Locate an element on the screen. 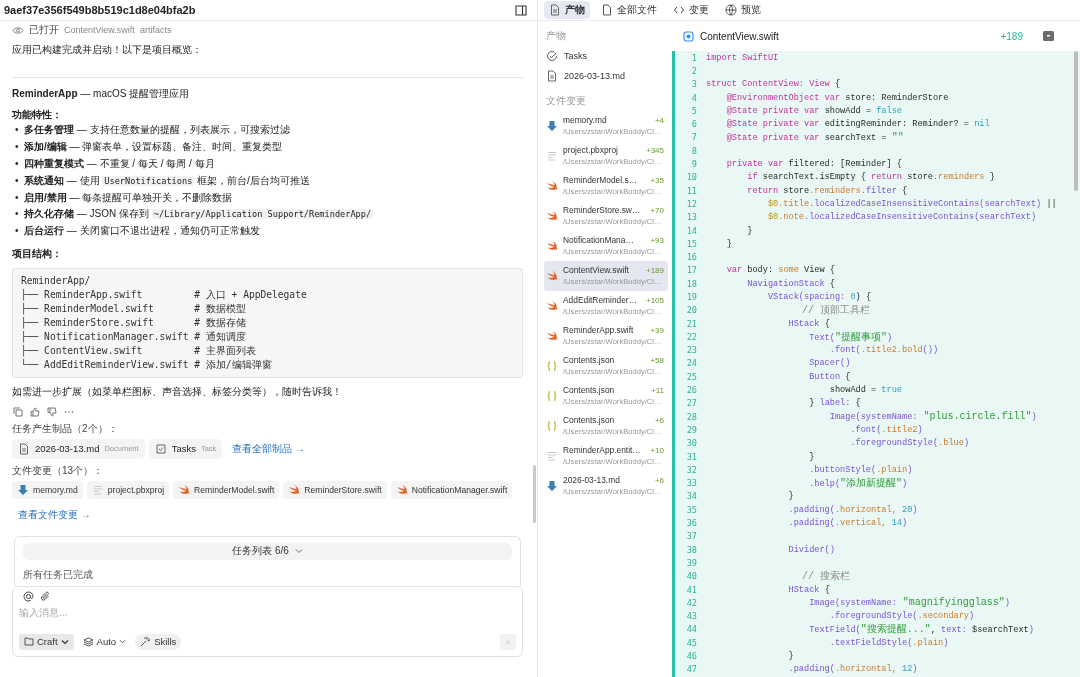  line-number: 13 is located at coordinates (691, 217).